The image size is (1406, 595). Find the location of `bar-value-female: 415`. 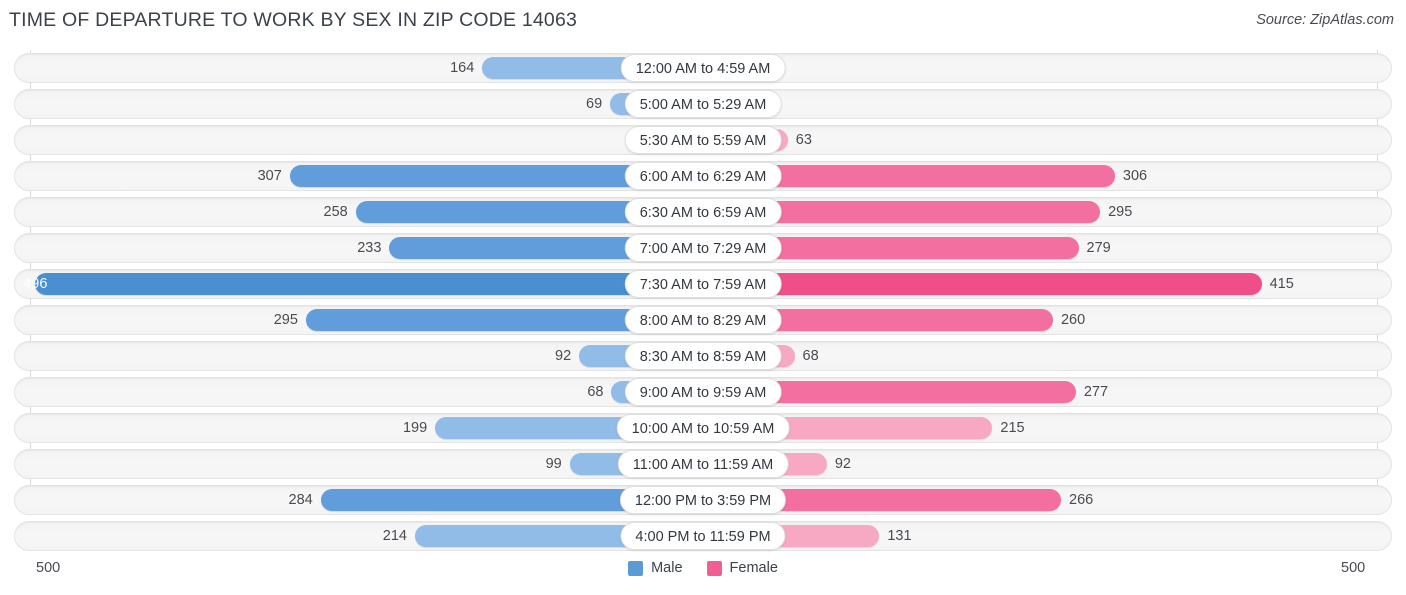

bar-value-female: 415 is located at coordinates (1281, 284).